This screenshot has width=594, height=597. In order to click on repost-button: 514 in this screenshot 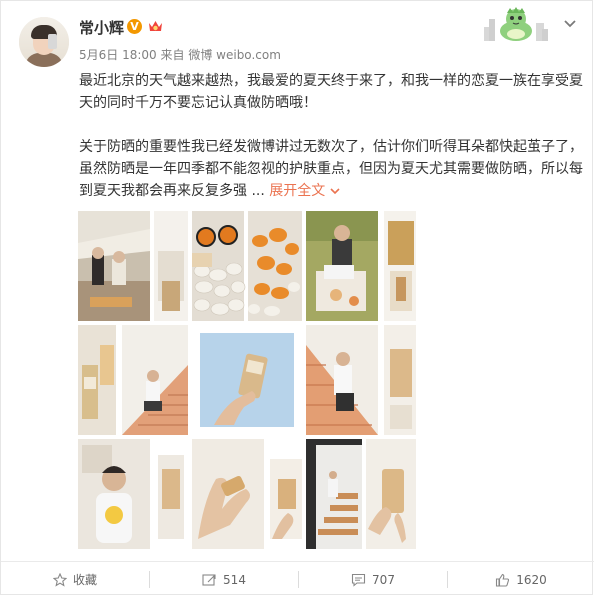, I will do `click(224, 579)`.